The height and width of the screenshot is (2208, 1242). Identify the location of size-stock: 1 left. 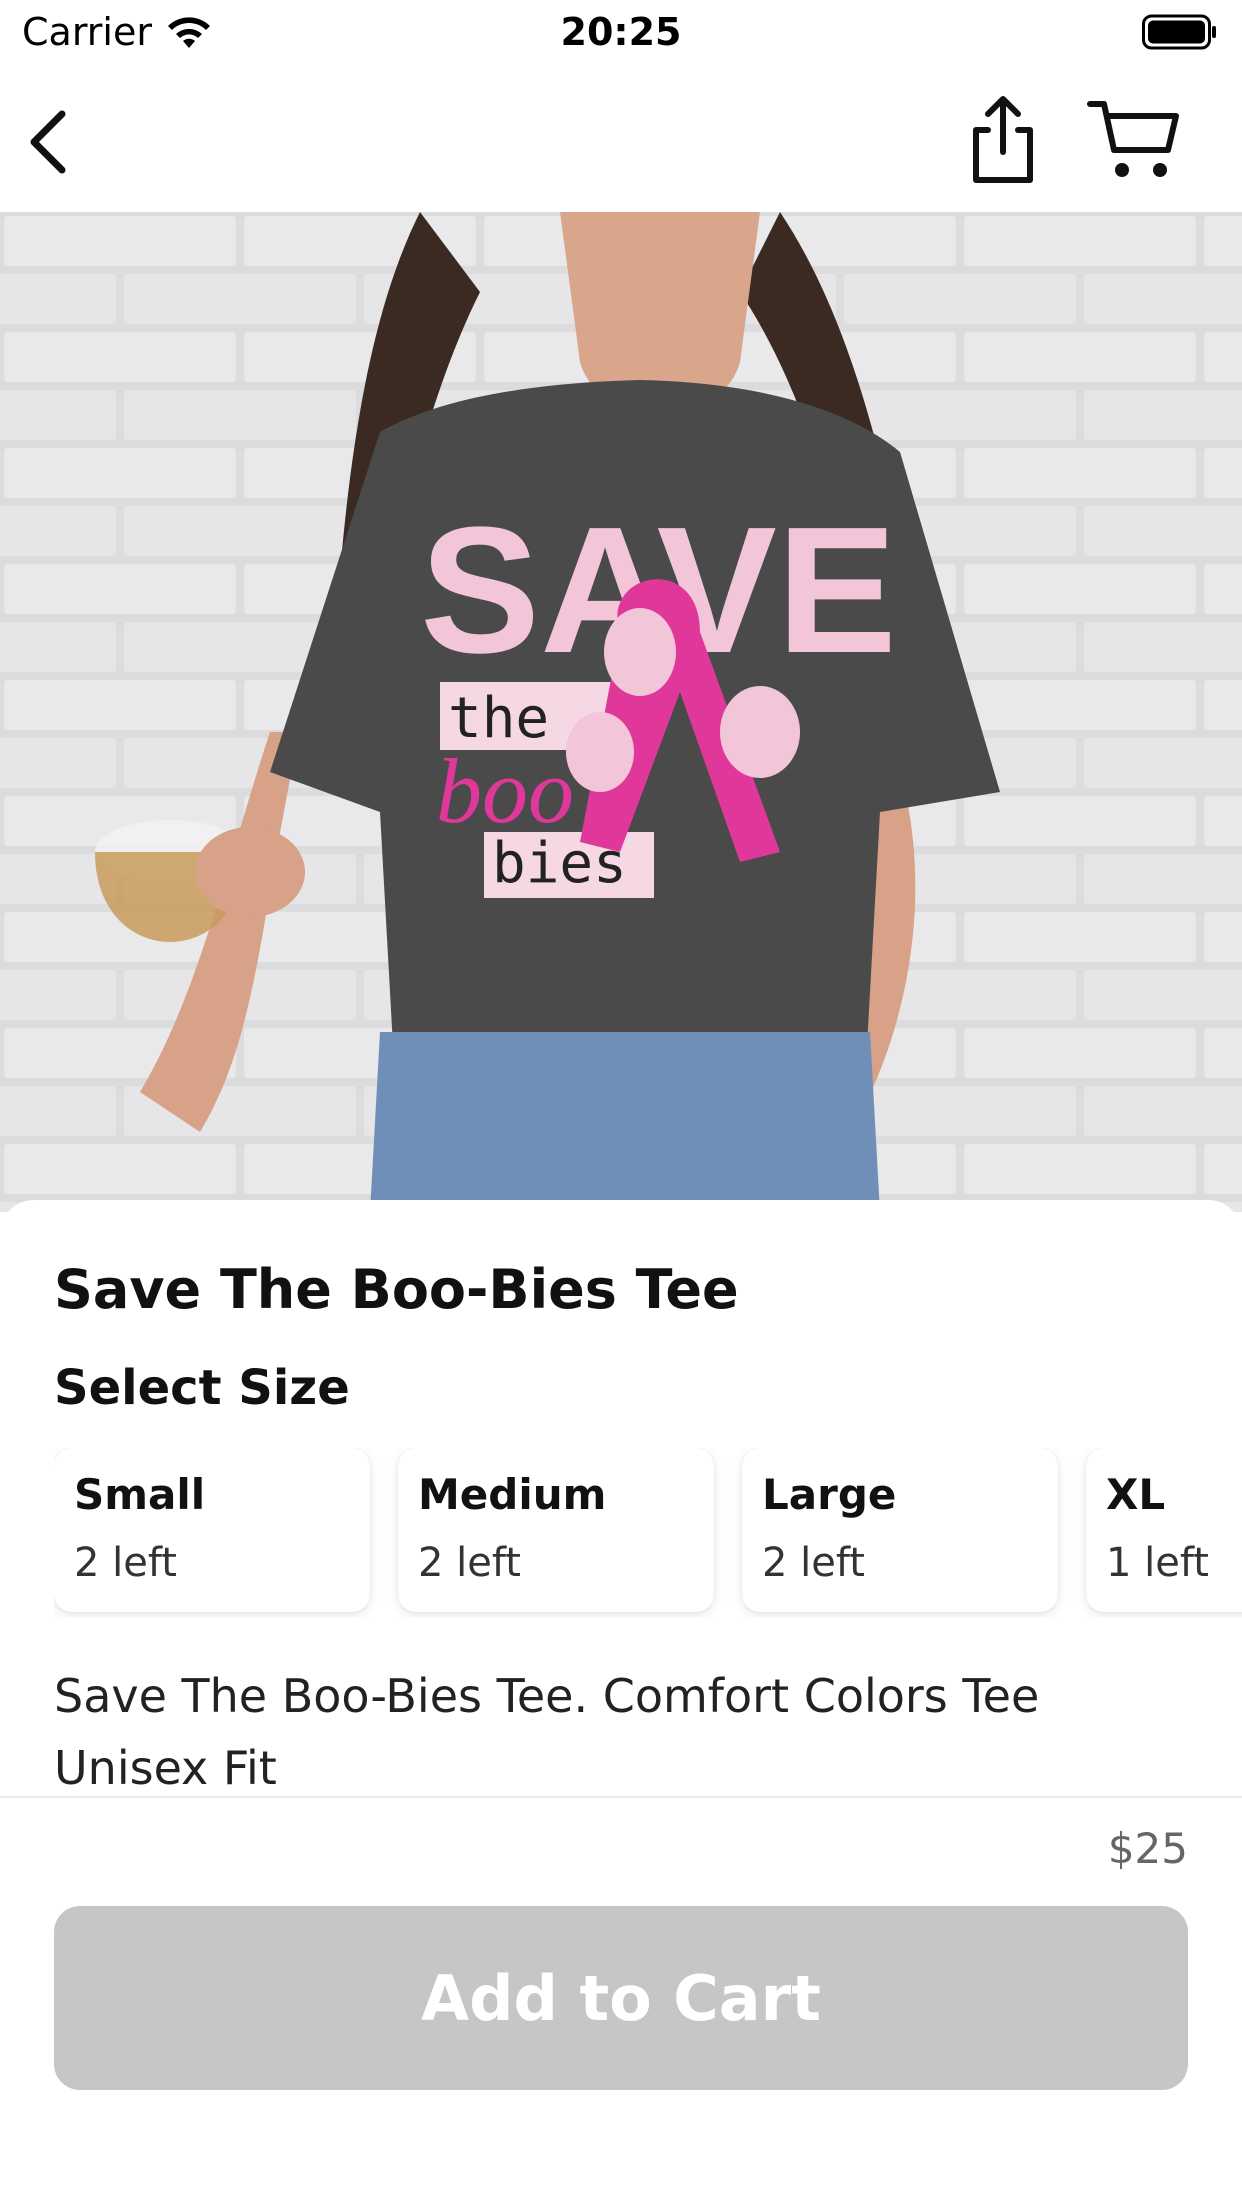
(1157, 1563).